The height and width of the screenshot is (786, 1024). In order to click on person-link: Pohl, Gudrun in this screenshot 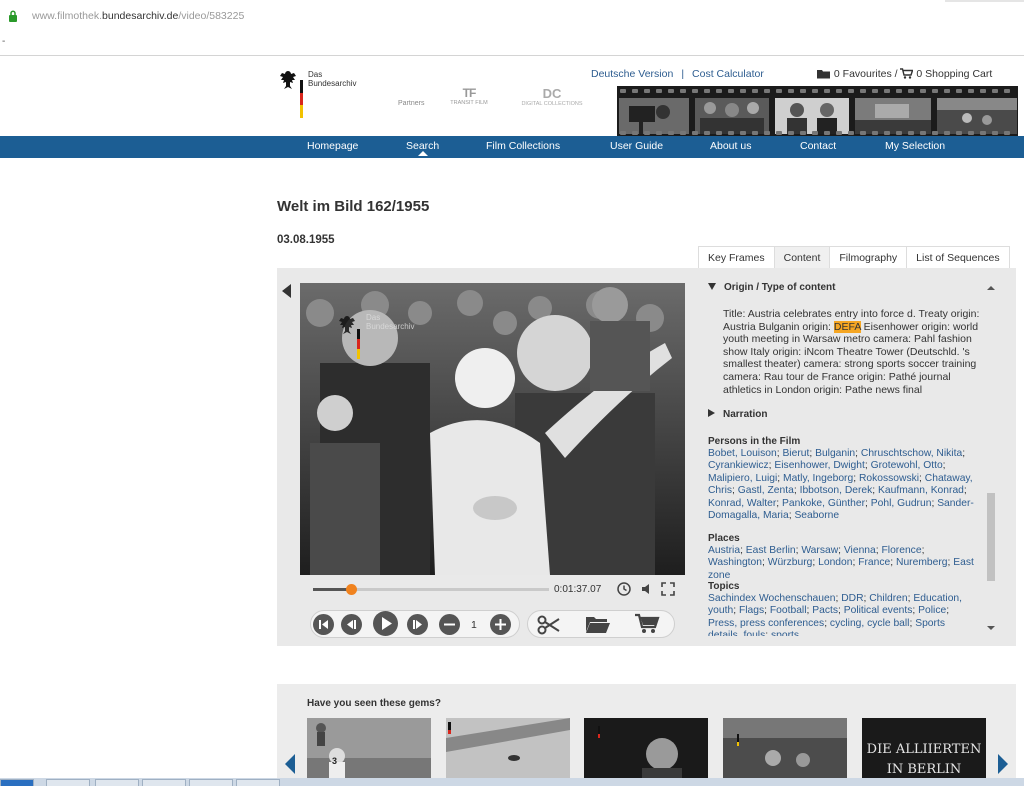, I will do `click(901, 503)`.